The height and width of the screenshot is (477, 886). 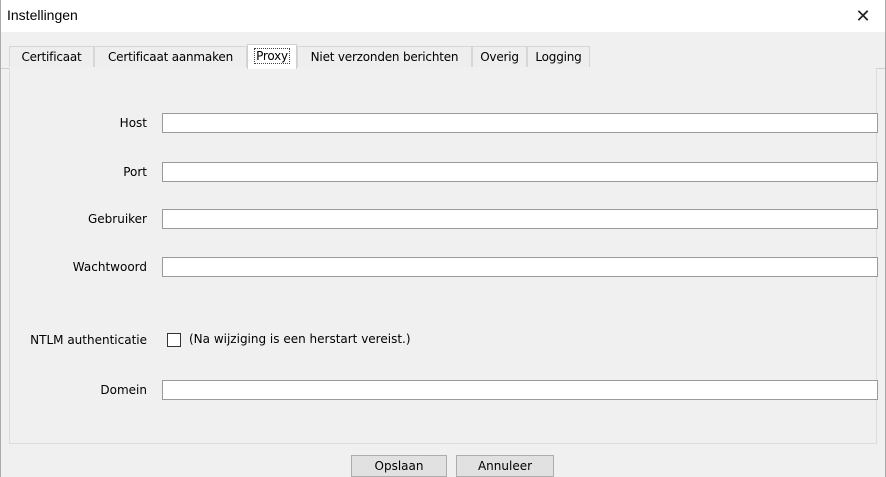 I want to click on tab-proxy: Proxy, so click(x=272, y=56).